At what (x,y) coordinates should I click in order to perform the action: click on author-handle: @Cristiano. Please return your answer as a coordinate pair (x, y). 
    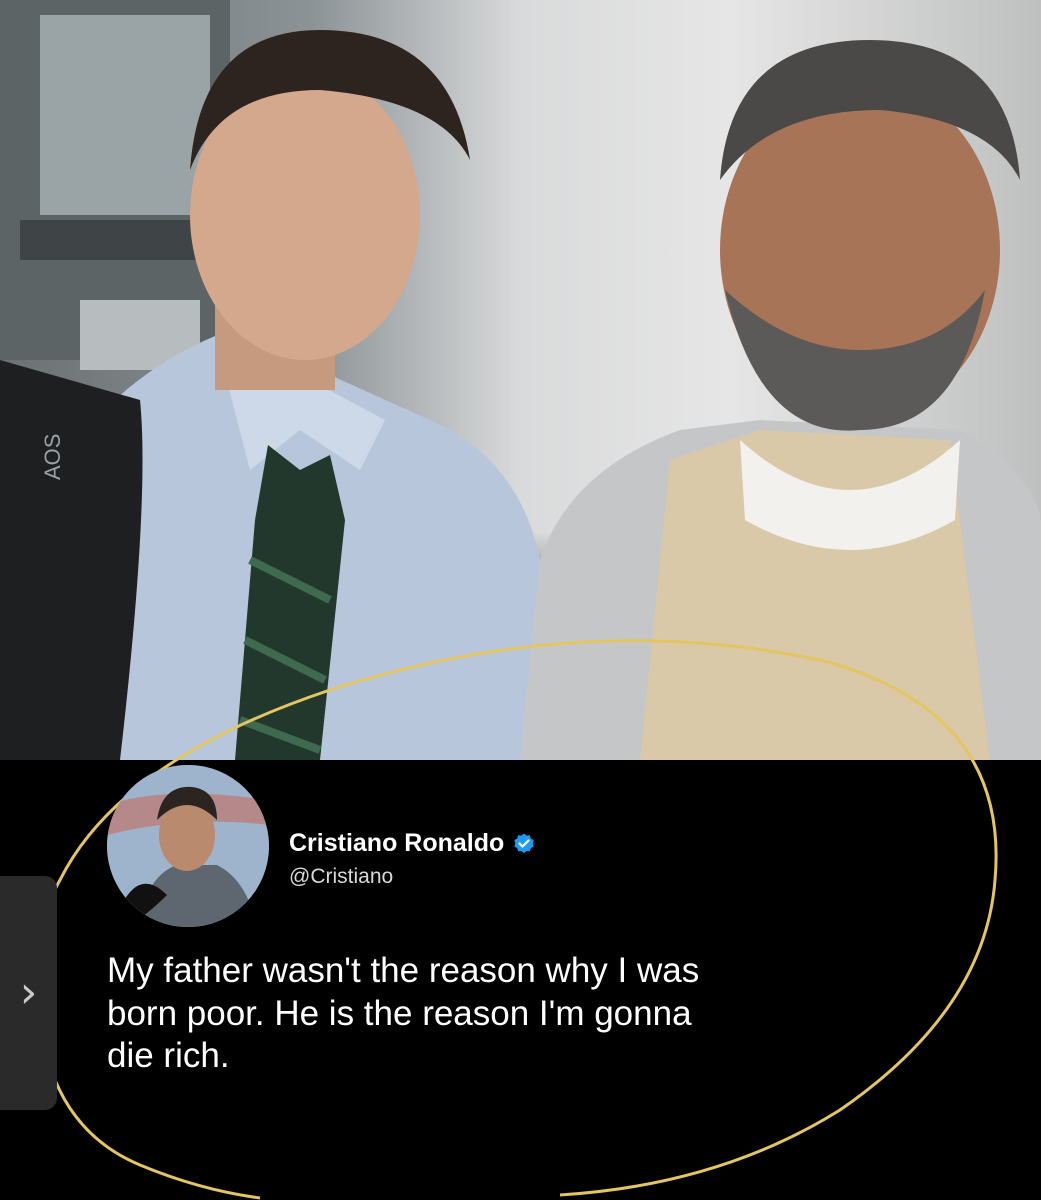
    Looking at the image, I should click on (341, 877).